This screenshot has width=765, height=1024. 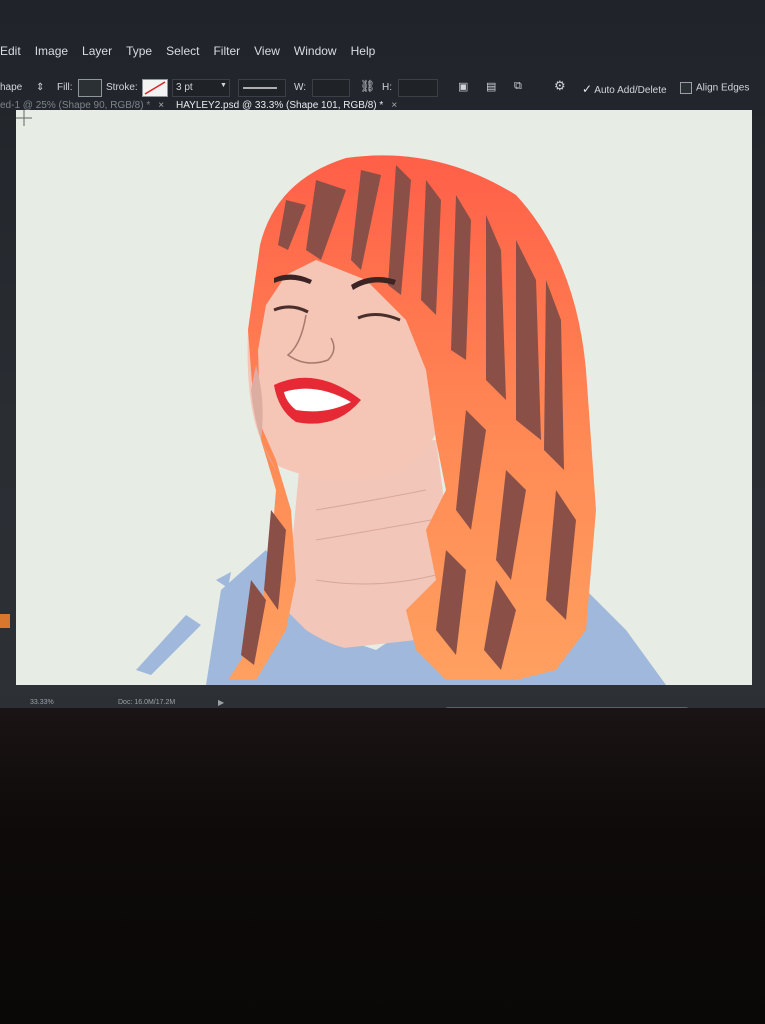 I want to click on stroke-type-select, so click(x=262, y=88).